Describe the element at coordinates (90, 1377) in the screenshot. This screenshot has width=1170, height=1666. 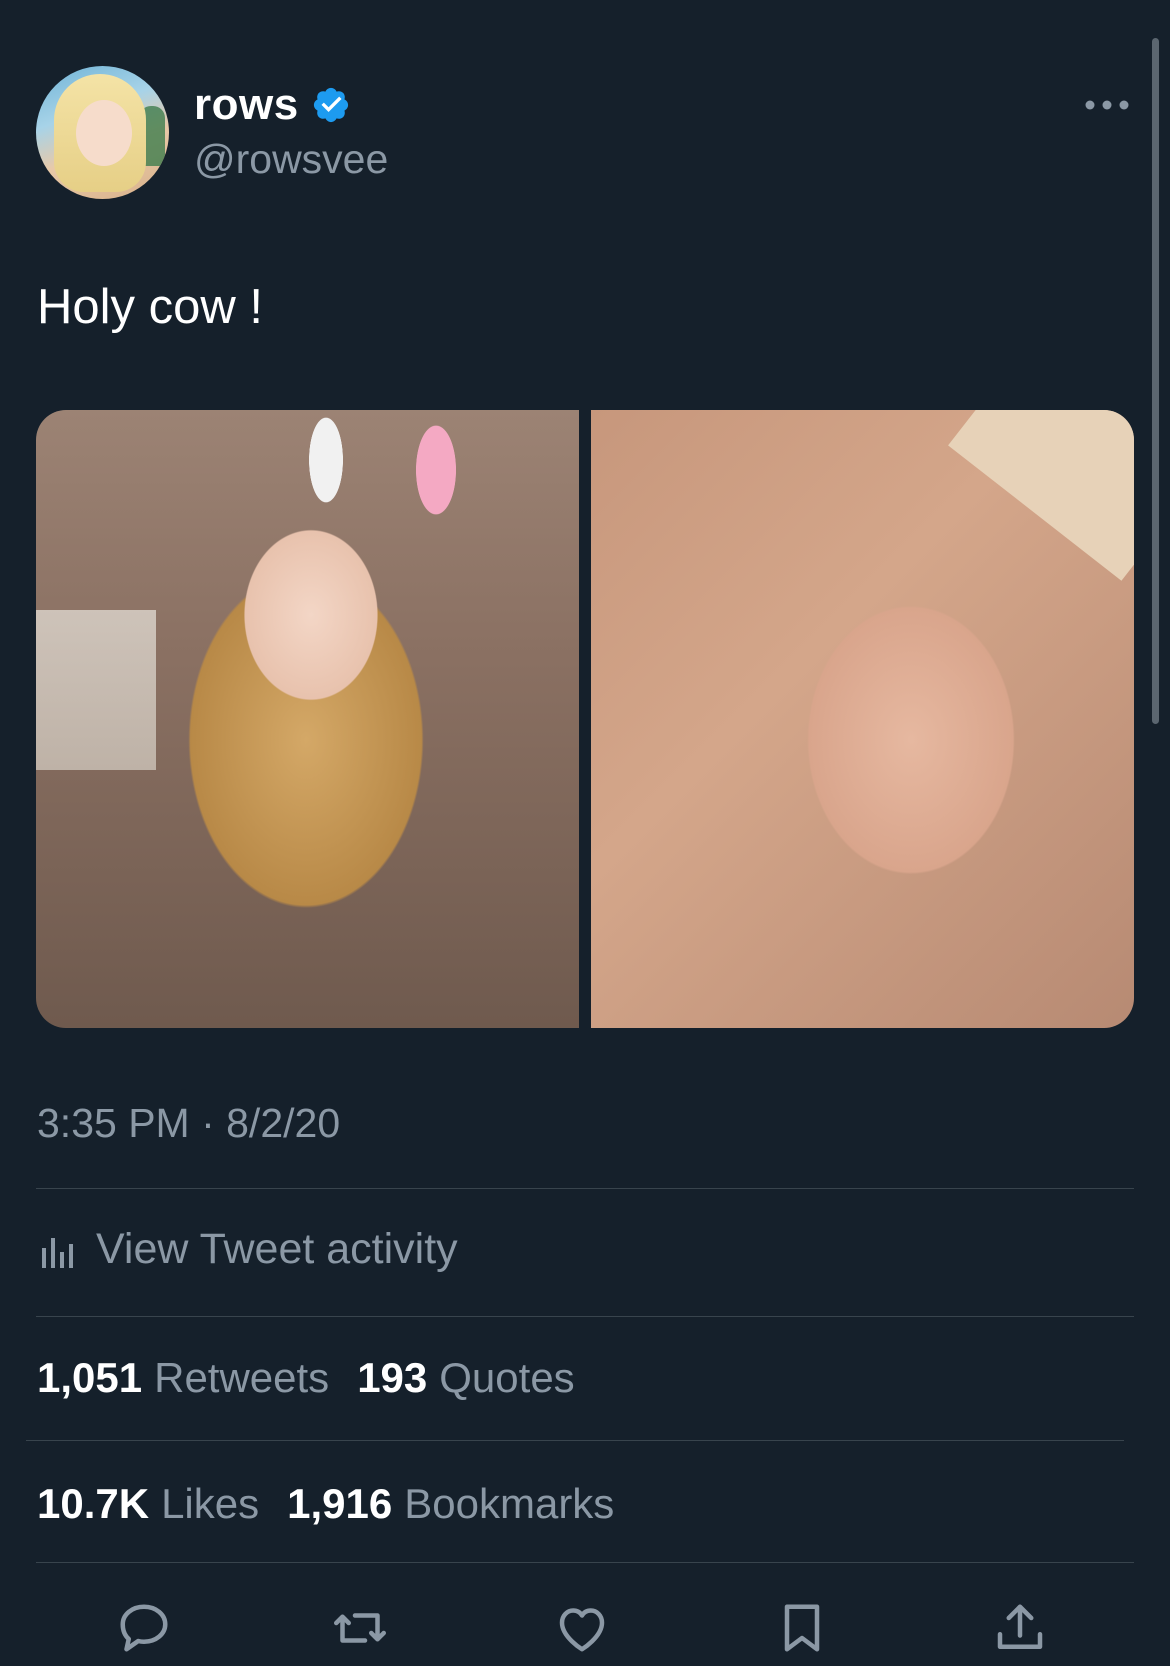
I see `retweets-count: 1,051` at that location.